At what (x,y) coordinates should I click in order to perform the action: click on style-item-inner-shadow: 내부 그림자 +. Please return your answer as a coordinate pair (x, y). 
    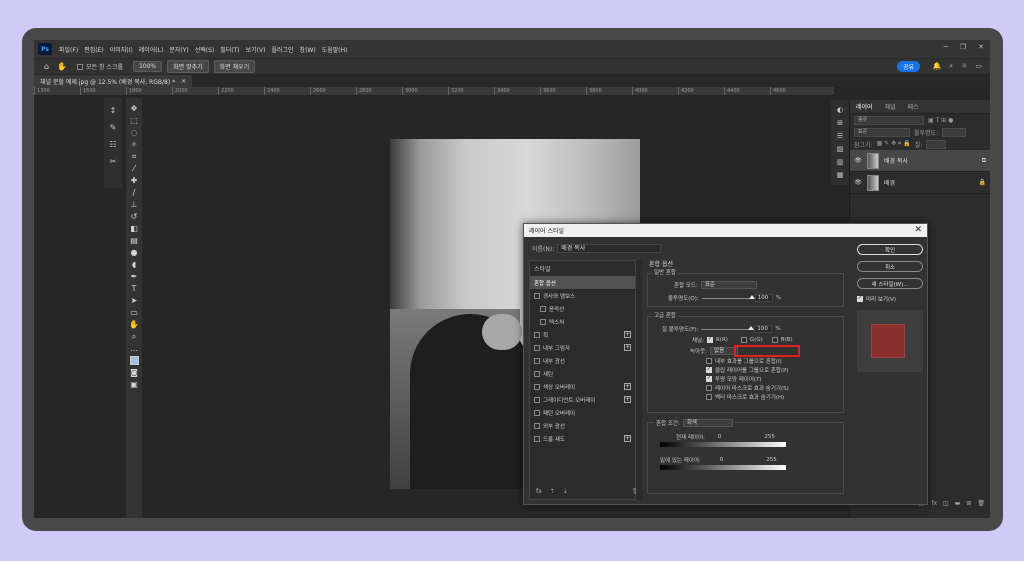
    Looking at the image, I should click on (582, 347).